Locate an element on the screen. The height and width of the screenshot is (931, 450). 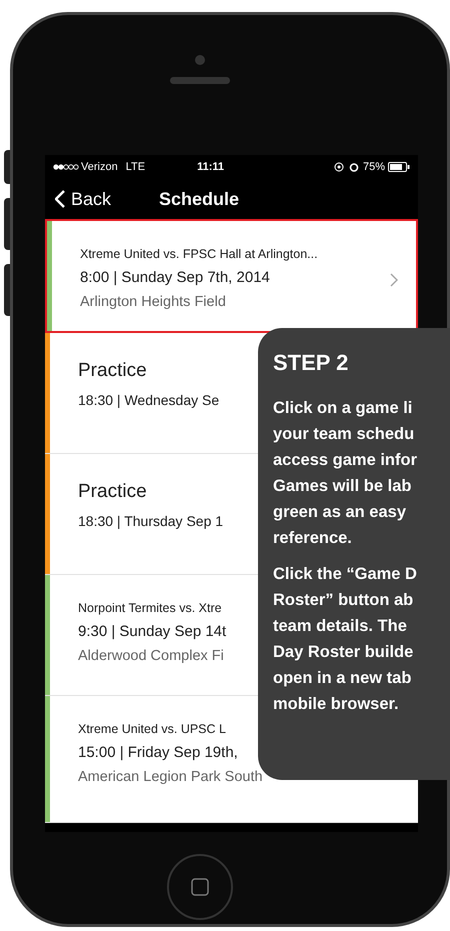
speaker-icon is located at coordinates (200, 80).